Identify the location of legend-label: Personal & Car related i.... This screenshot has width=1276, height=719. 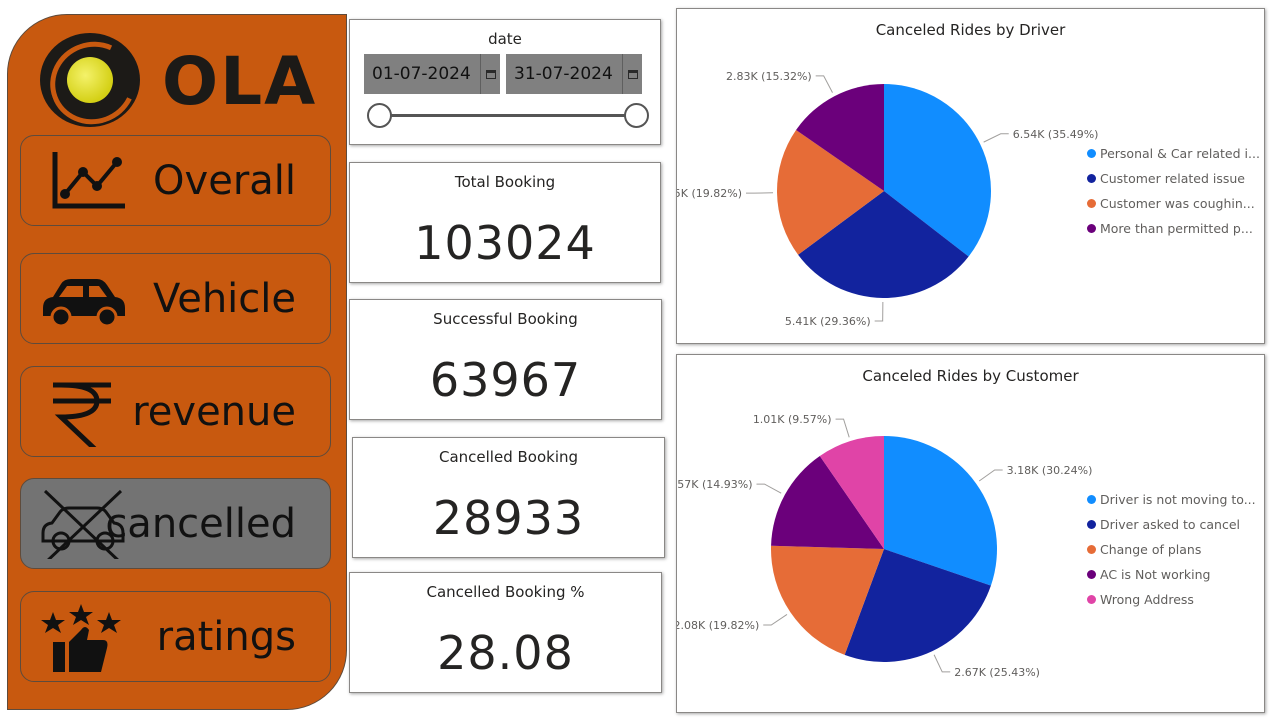
(1180, 153).